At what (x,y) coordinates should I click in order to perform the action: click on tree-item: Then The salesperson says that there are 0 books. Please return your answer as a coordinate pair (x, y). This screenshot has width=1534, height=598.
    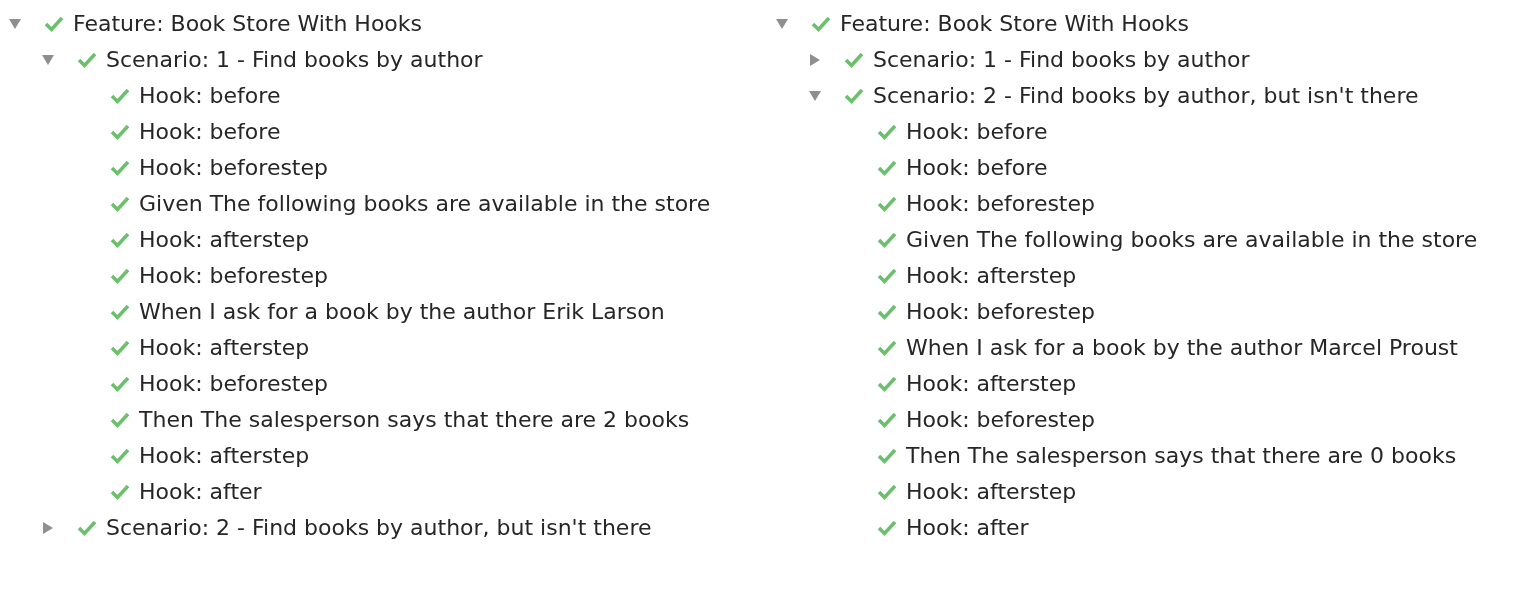
    Looking at the image, I should click on (1181, 456).